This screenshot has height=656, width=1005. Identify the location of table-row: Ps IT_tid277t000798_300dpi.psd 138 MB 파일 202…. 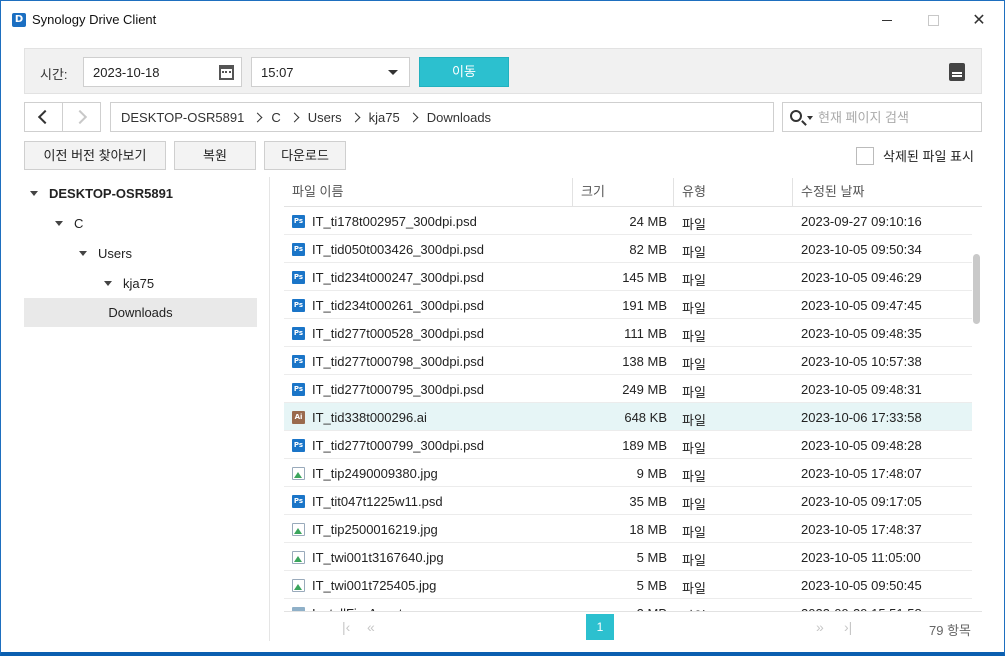
(628, 361).